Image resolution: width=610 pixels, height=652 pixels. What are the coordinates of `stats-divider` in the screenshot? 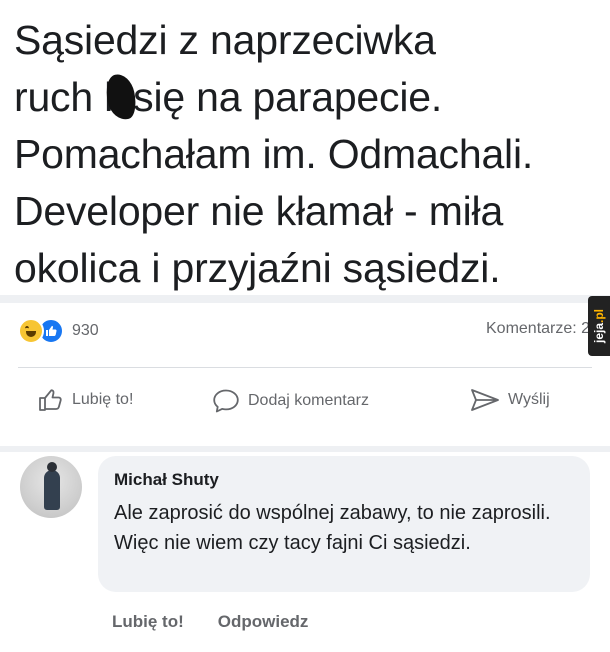 It's located at (305, 299).